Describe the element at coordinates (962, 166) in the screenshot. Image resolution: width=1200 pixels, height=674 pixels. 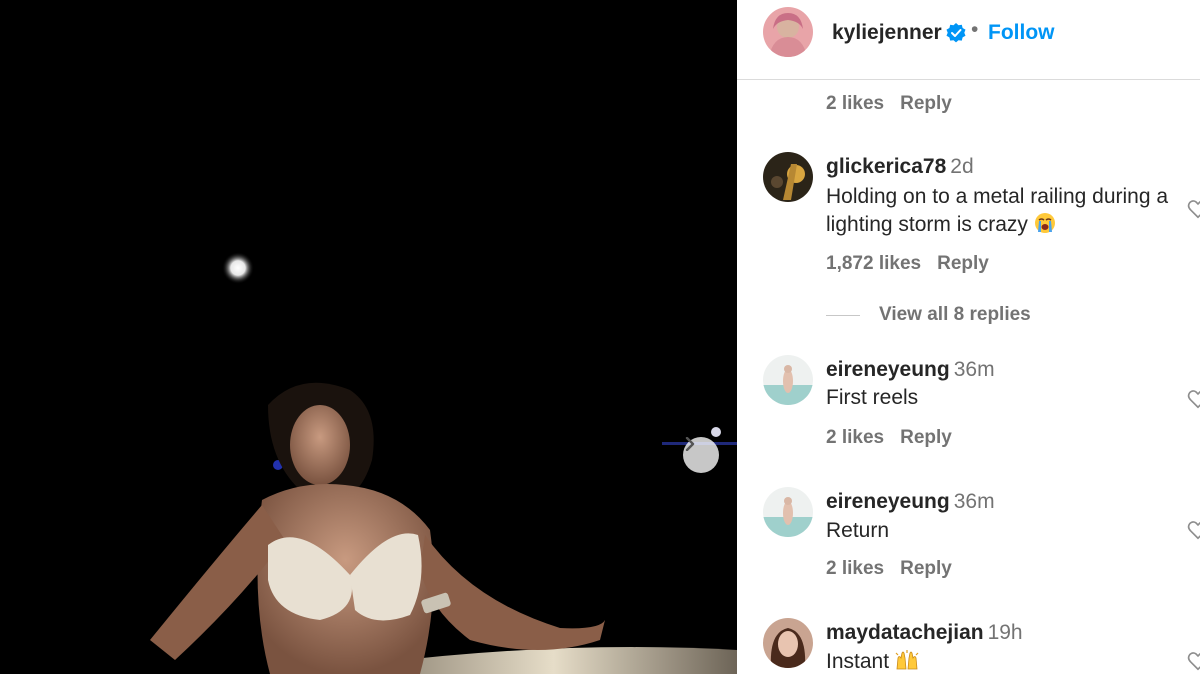
I see `comment-time: 2d` at that location.